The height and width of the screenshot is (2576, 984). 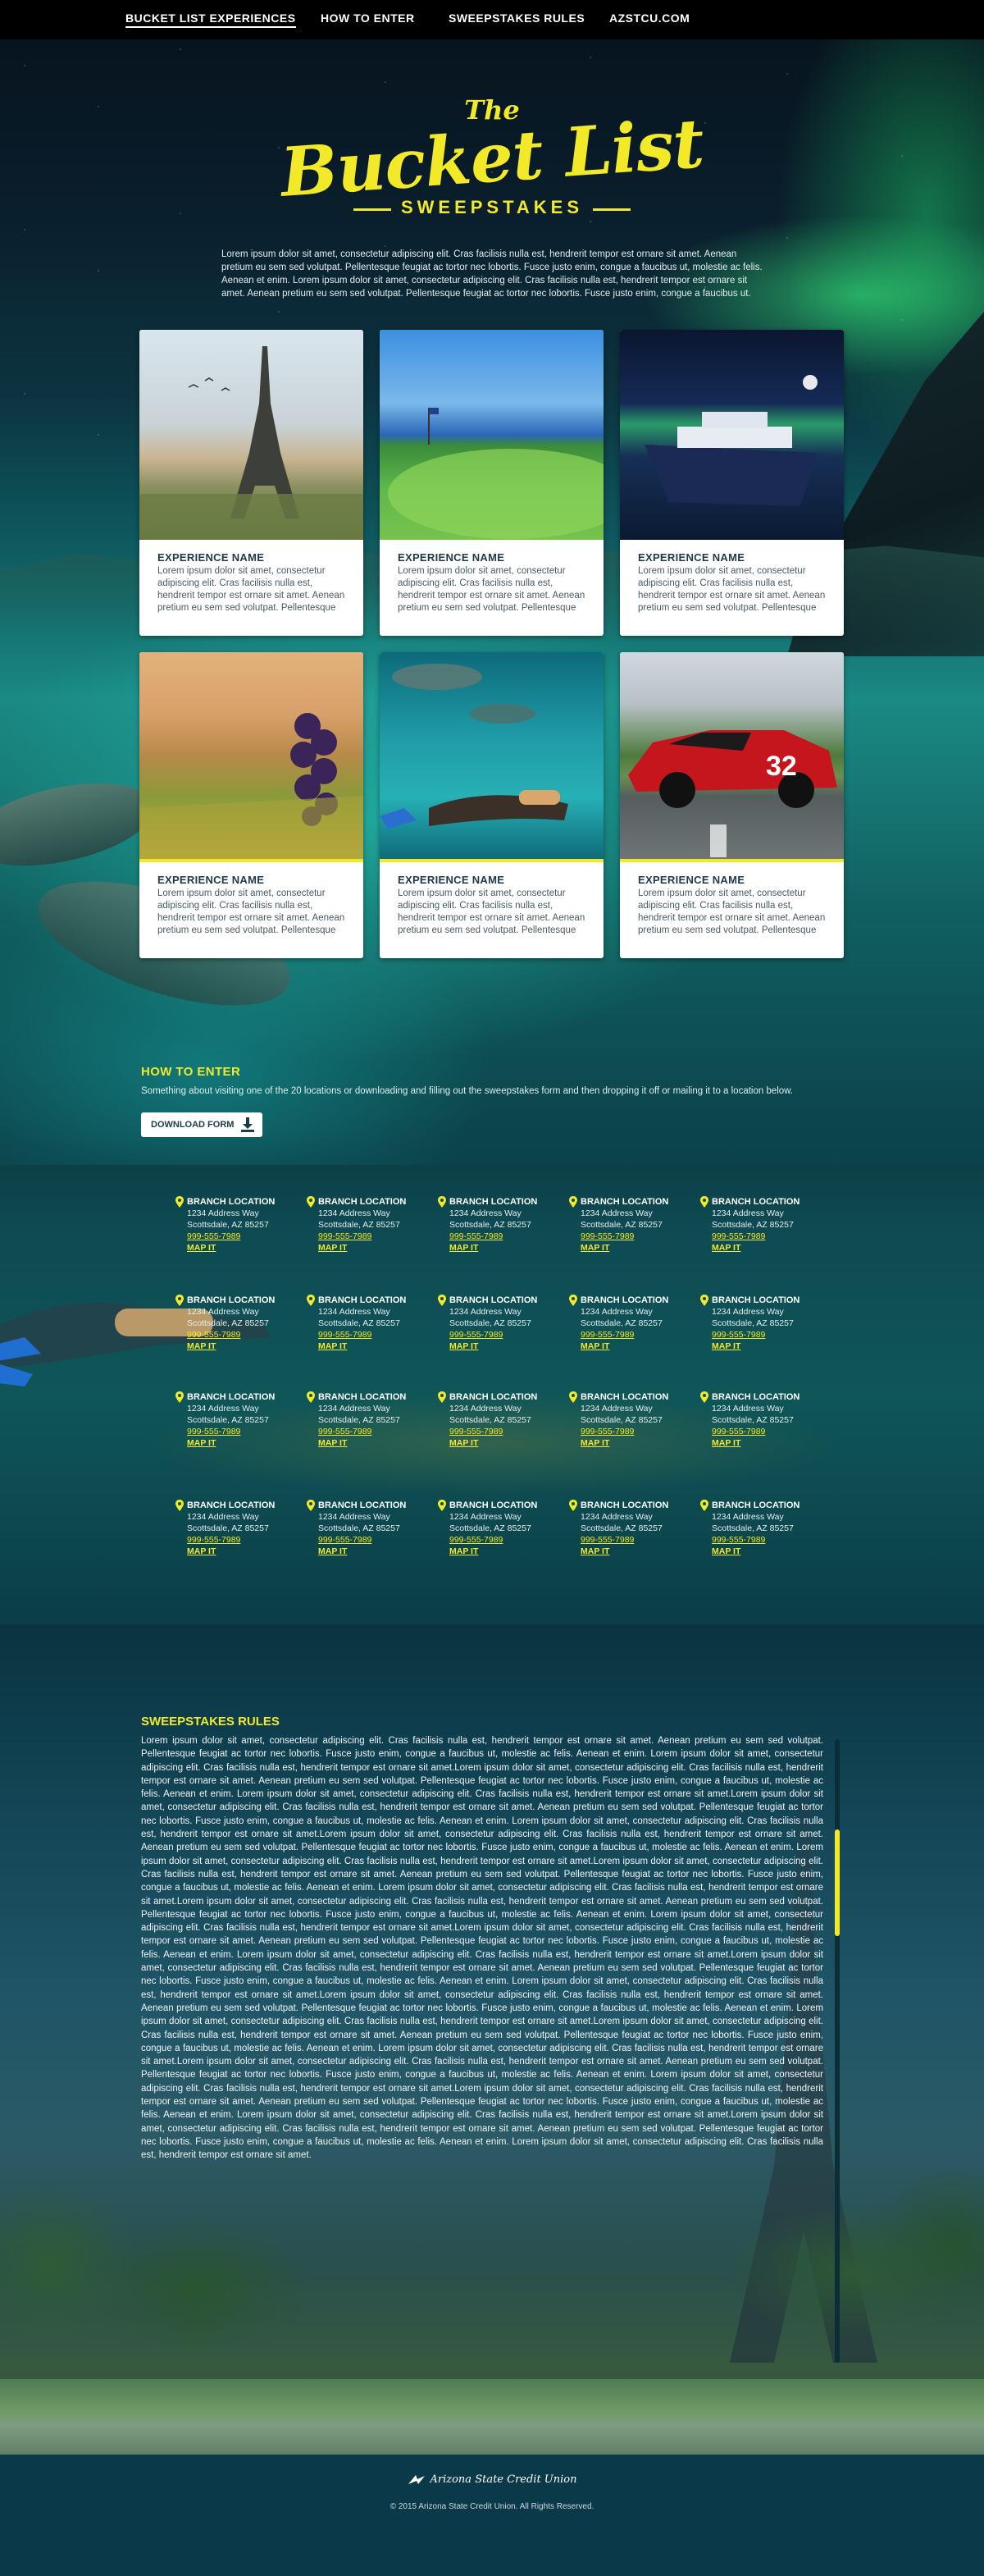 I want to click on nav-bucket-list-experiences: BUCKET LIST EXPERIENCES, so click(x=210, y=19).